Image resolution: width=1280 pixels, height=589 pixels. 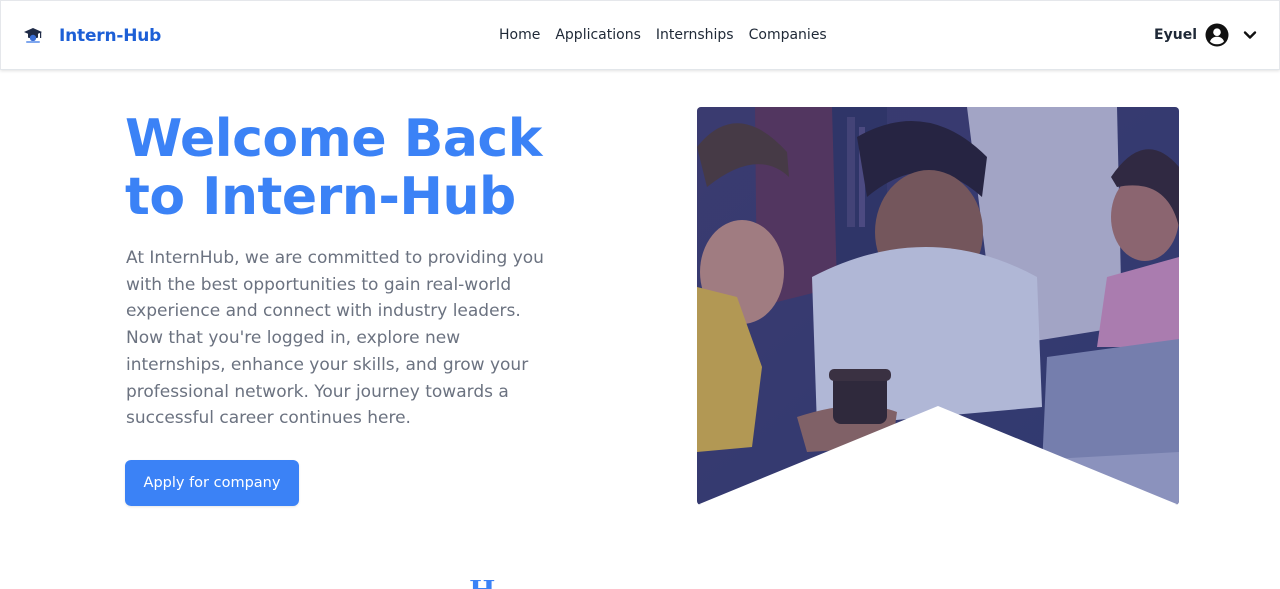 I want to click on hero-title-line-1: Welcome Back, so click(x=333, y=139).